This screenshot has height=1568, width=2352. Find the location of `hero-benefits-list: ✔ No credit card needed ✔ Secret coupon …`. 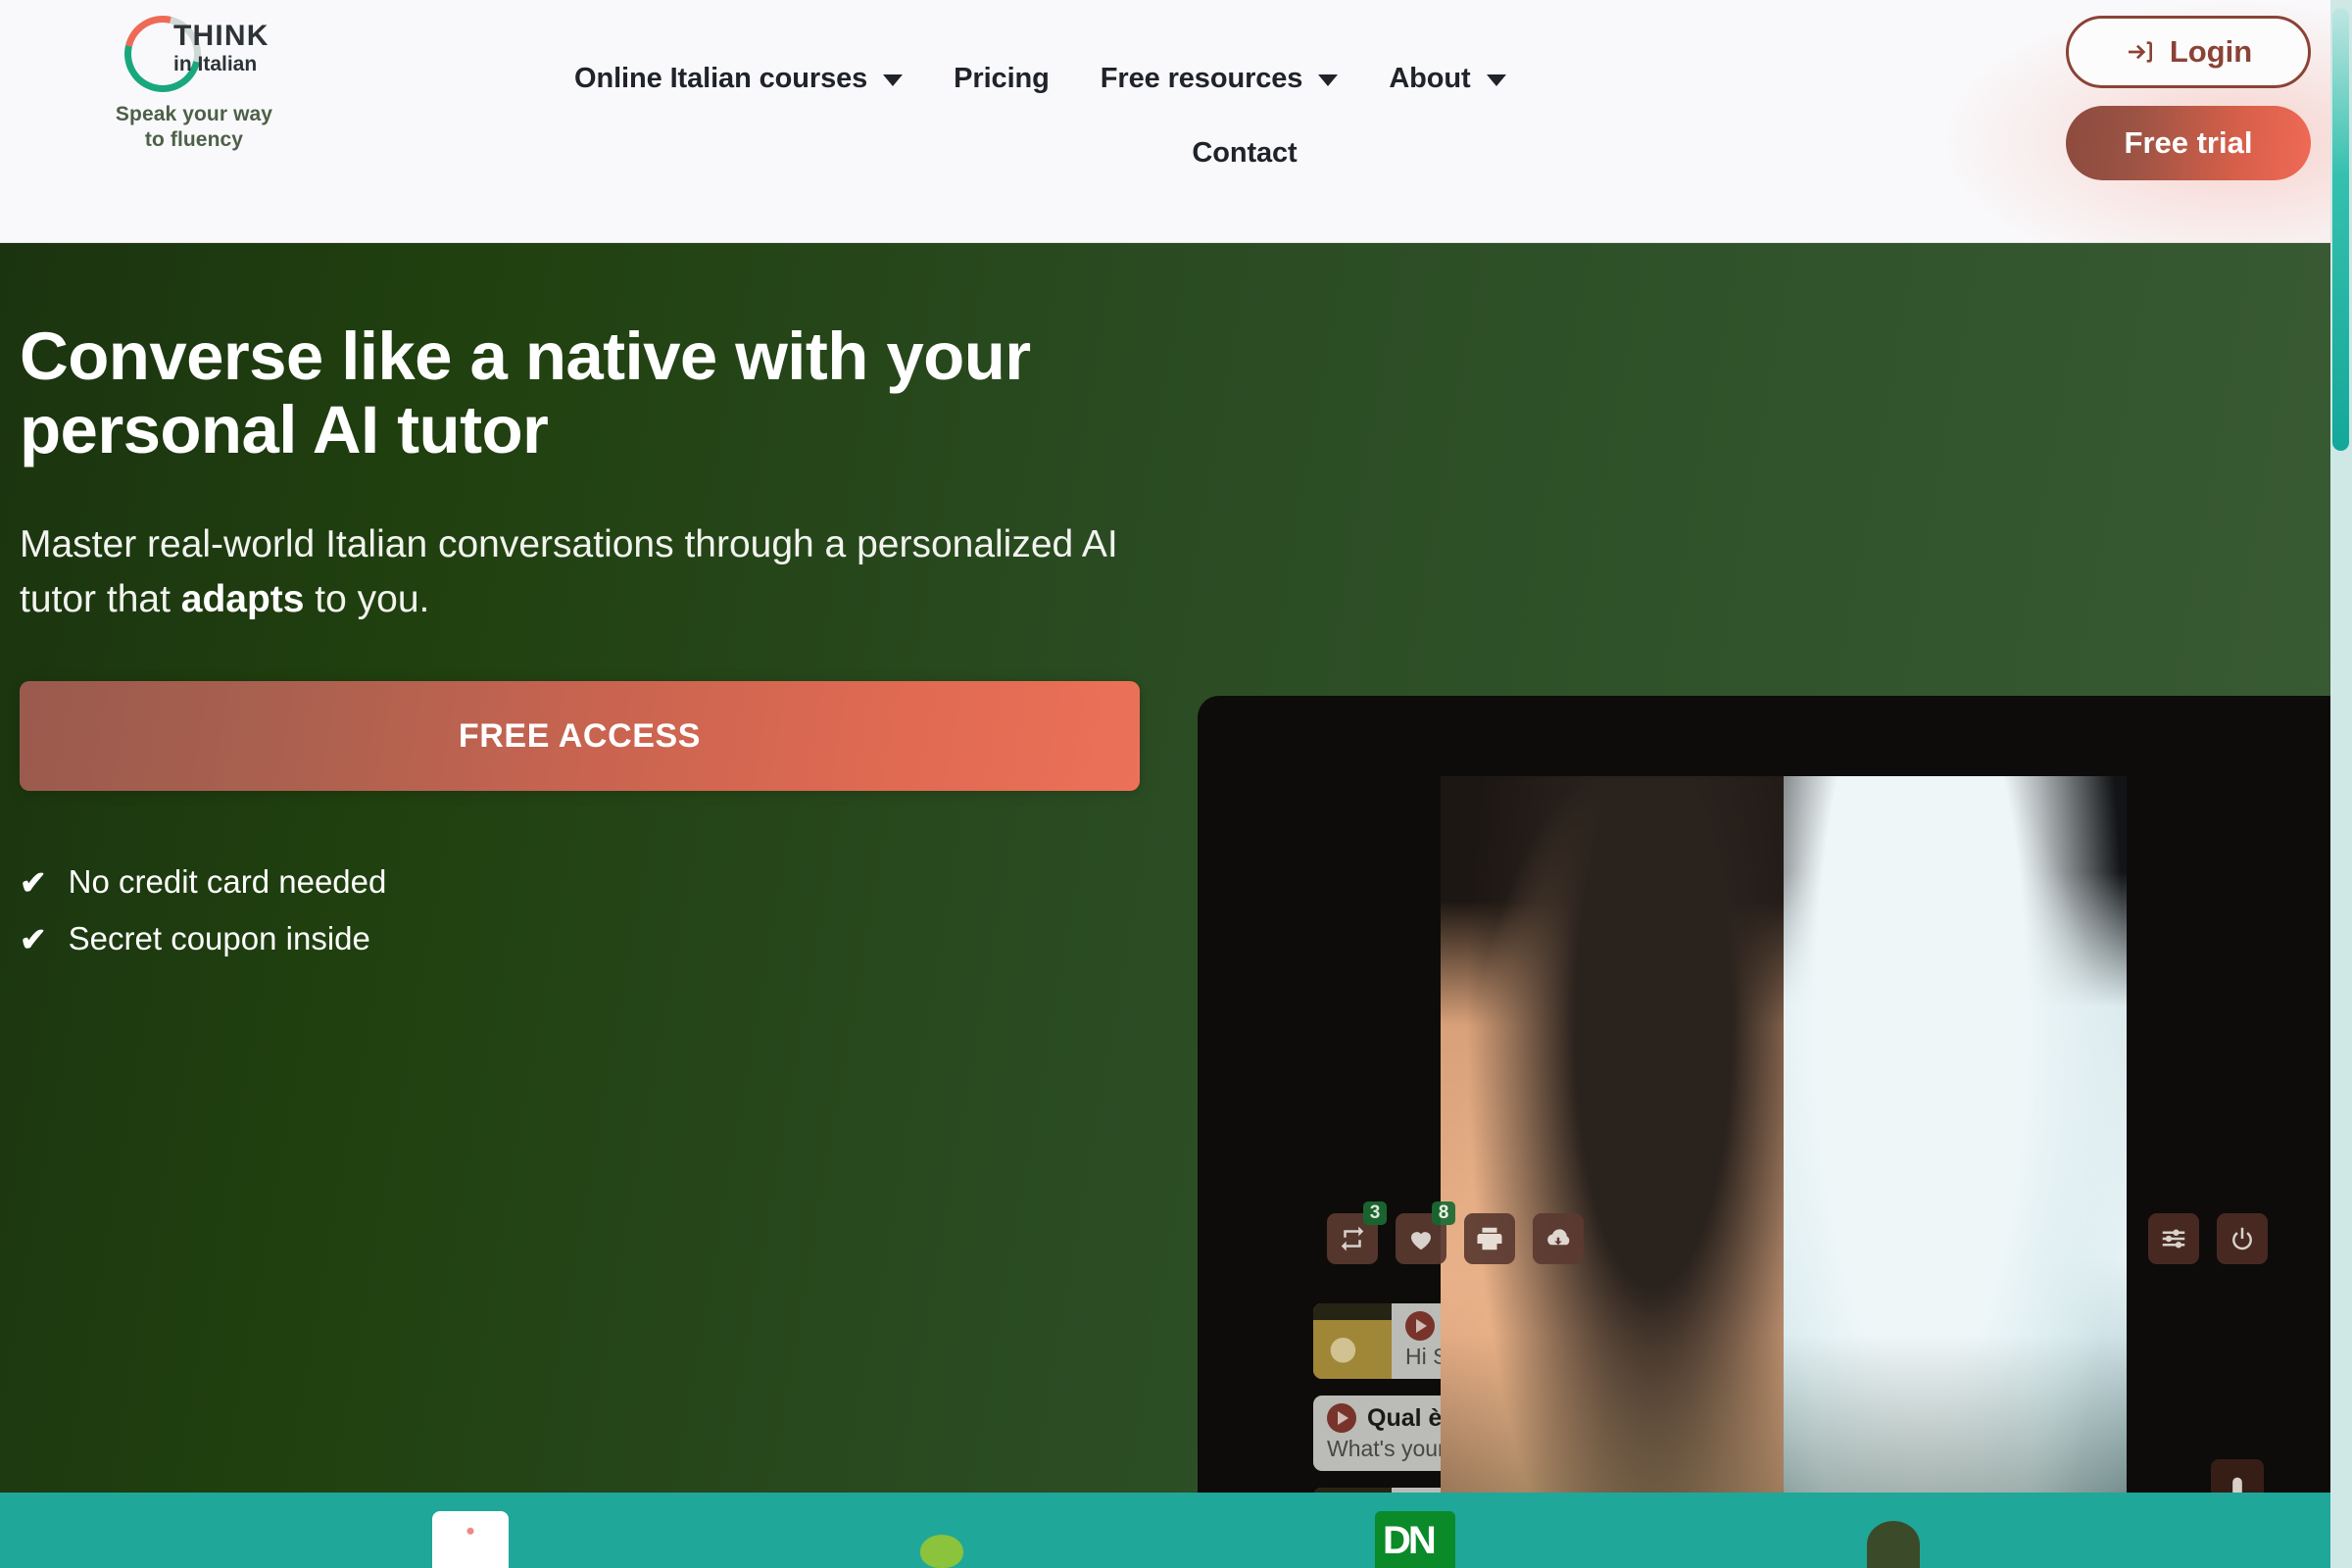

hero-benefits-list: ✔ No credit card needed ✔ Secret coupon … is located at coordinates (583, 910).